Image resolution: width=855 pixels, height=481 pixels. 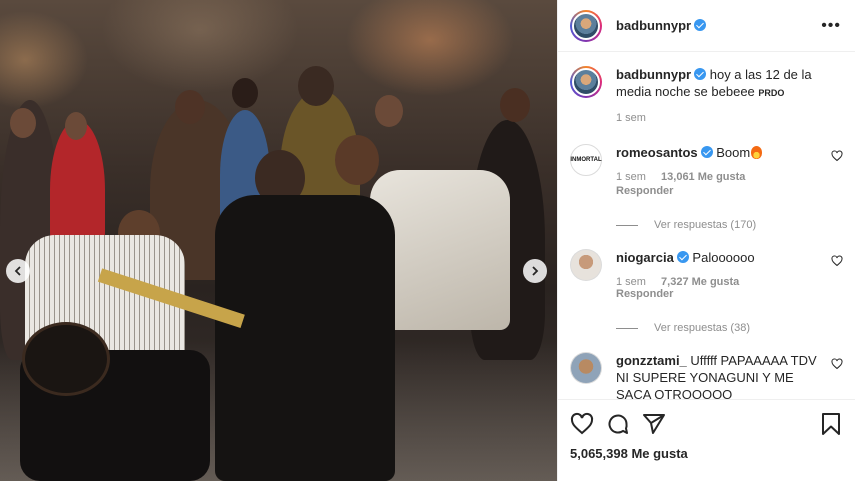 What do you see at coordinates (305, 338) in the screenshot?
I see `black-jacket` at bounding box center [305, 338].